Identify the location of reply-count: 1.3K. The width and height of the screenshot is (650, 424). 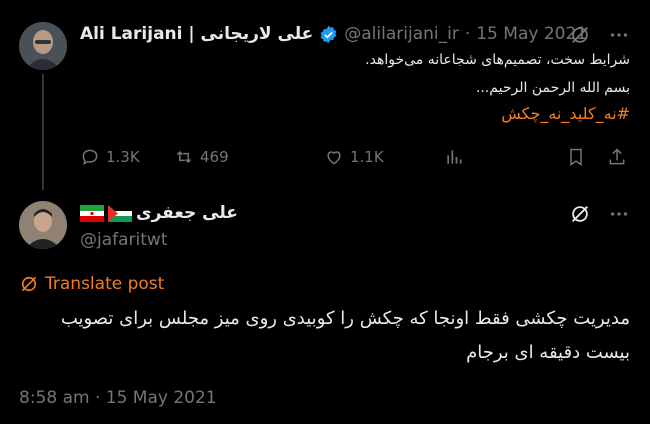
(123, 157).